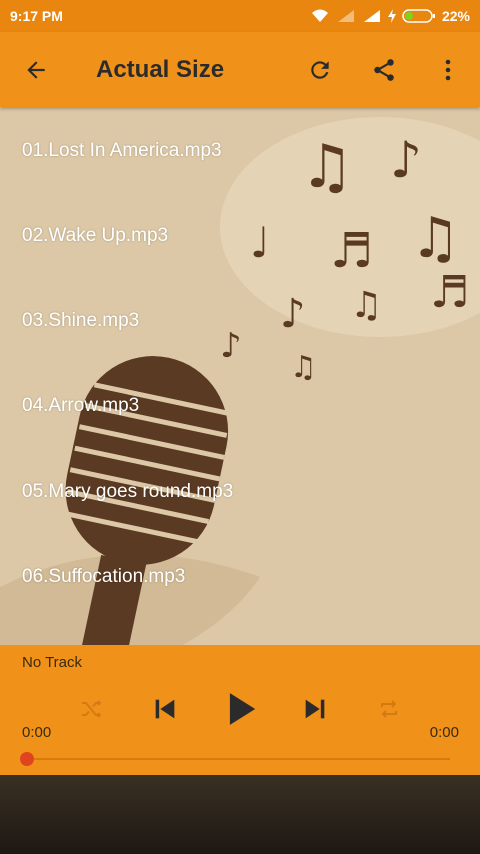 The height and width of the screenshot is (854, 480). I want to click on now-playing-label: No Track, so click(52, 662).